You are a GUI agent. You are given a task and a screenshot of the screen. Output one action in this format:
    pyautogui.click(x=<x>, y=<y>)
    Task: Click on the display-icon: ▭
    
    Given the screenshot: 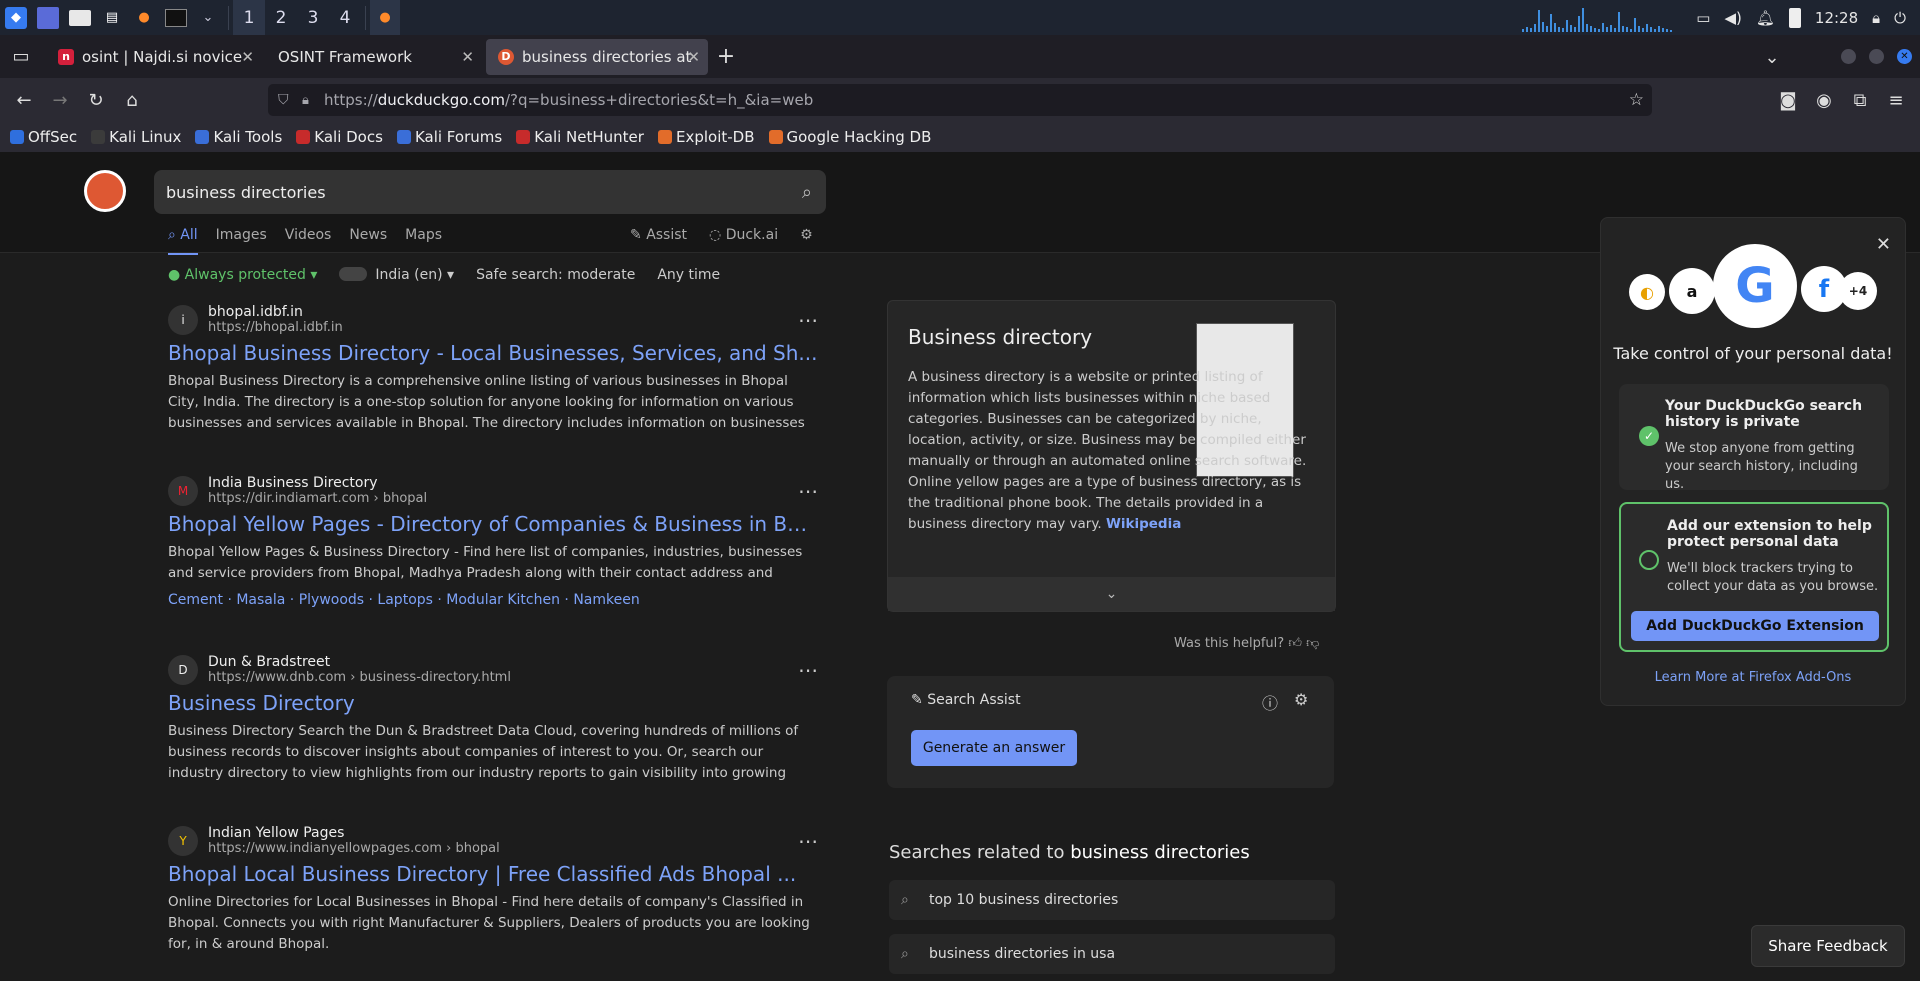 What is the action you would take?
    pyautogui.click(x=1703, y=18)
    